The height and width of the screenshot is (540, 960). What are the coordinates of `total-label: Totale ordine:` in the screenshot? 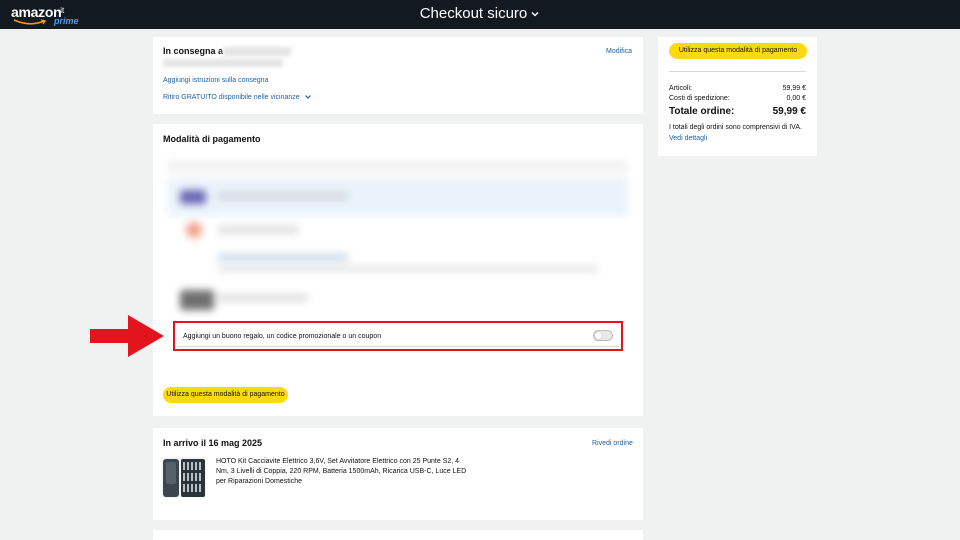 It's located at (702, 111).